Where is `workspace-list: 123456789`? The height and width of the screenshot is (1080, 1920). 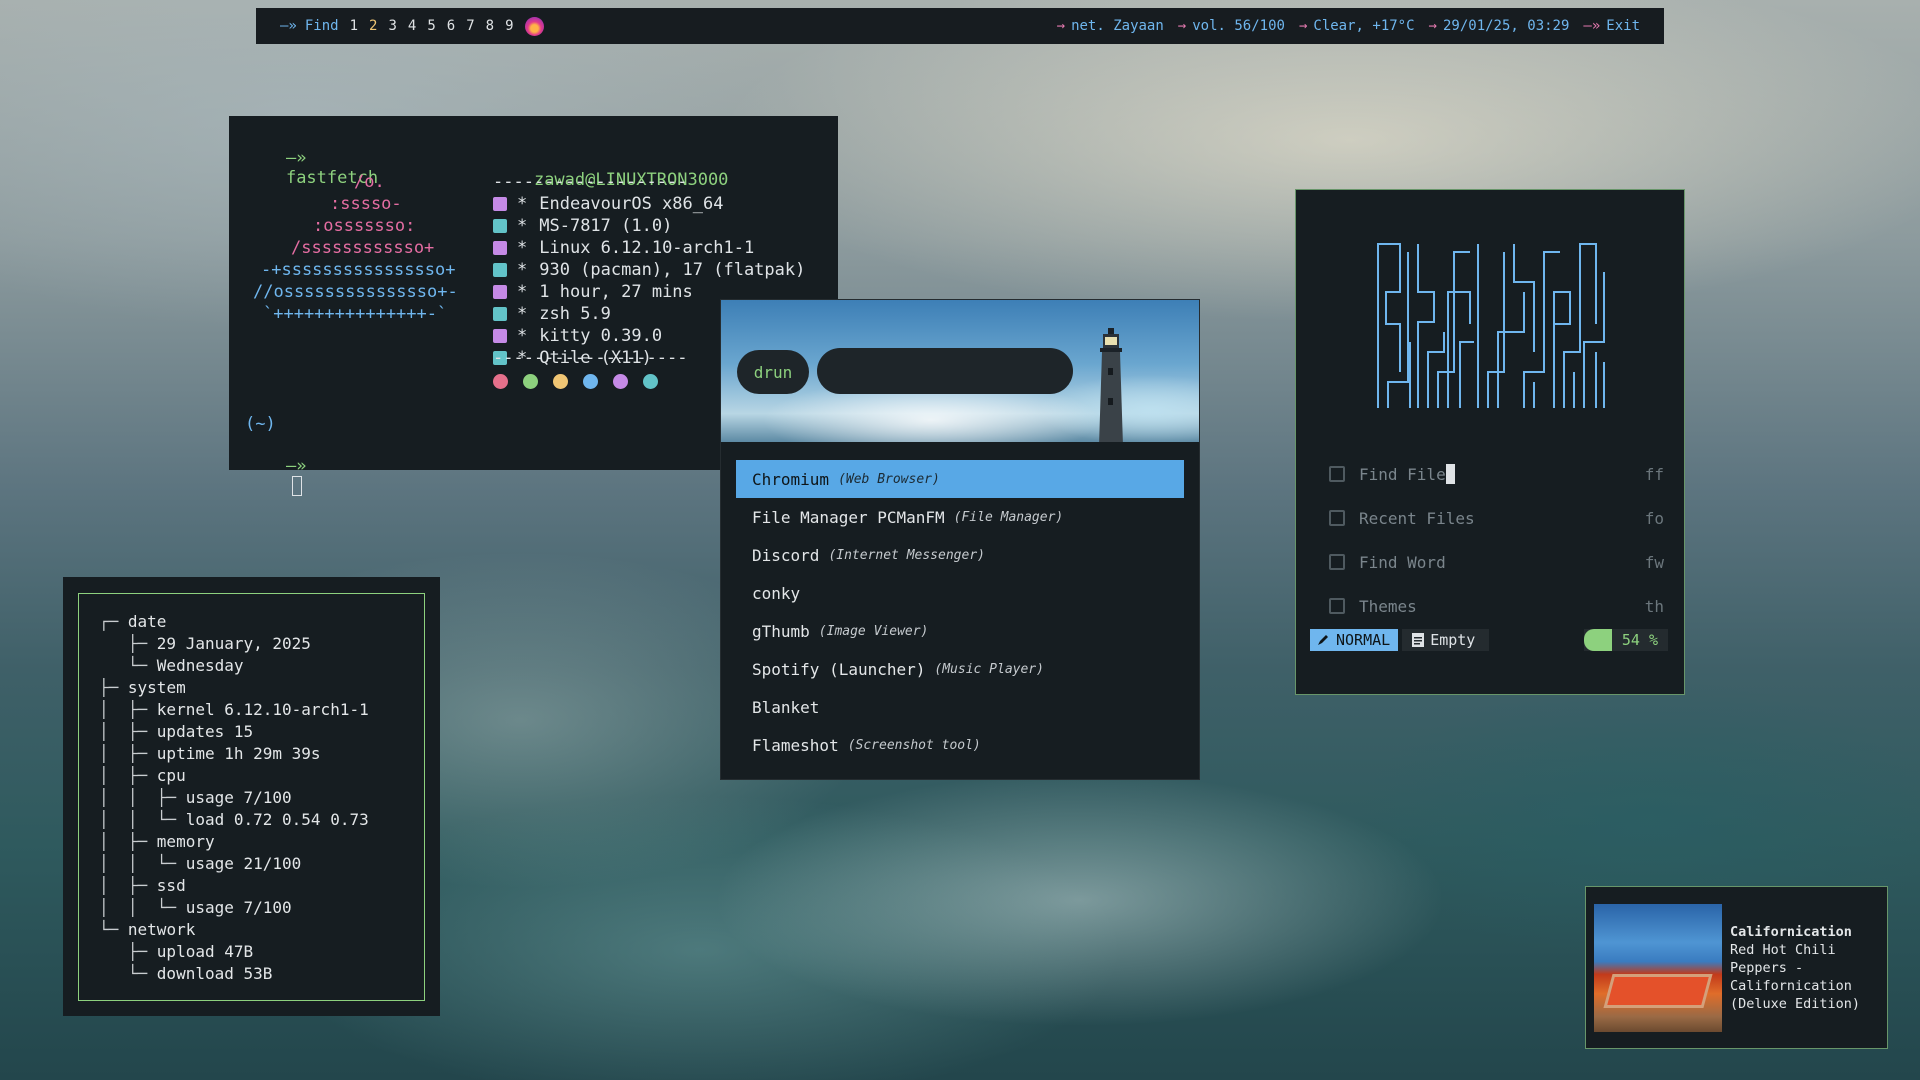 workspace-list: 123456789 is located at coordinates (426, 26).